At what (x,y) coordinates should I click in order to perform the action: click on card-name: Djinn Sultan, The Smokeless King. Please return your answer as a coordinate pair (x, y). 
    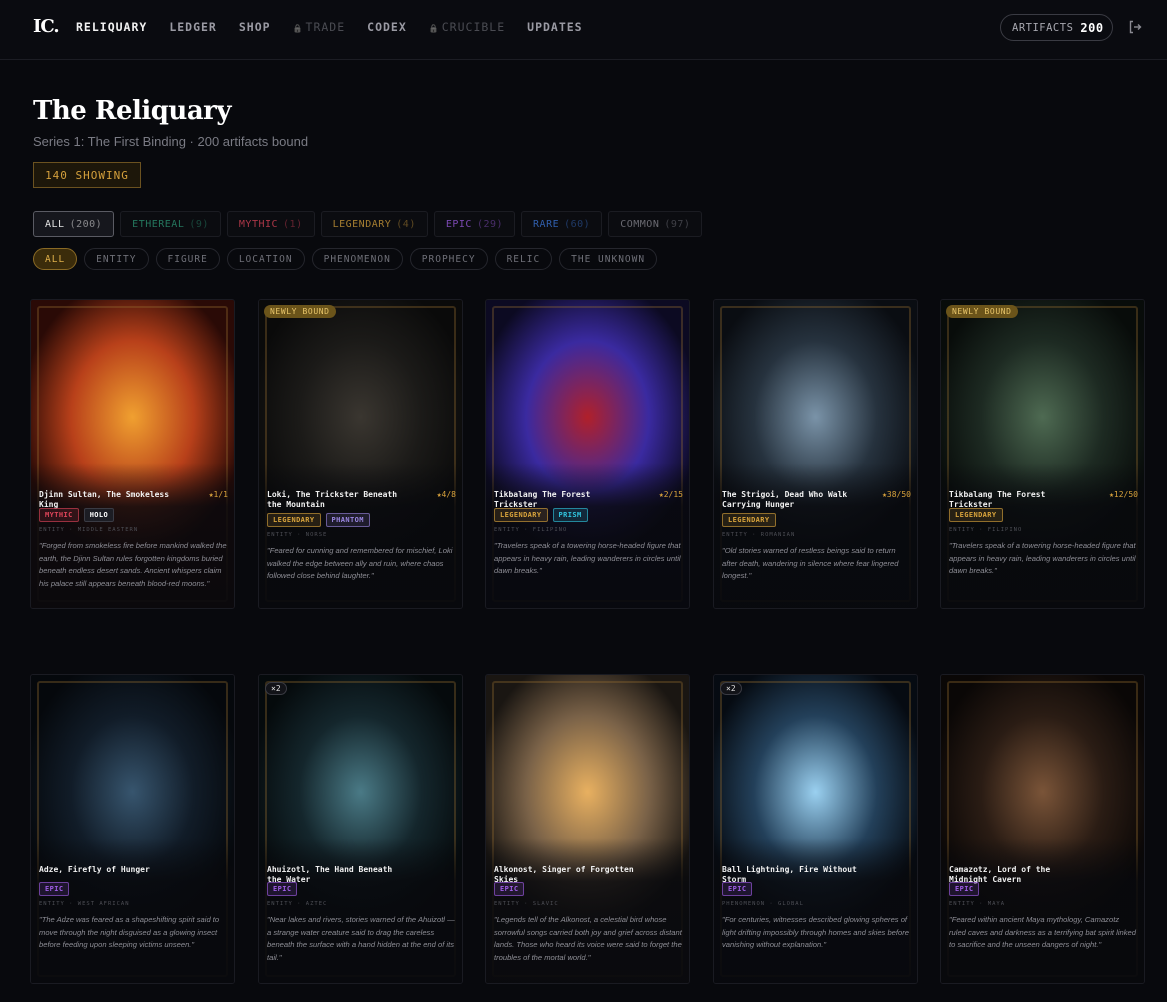
    Looking at the image, I should click on (104, 499).